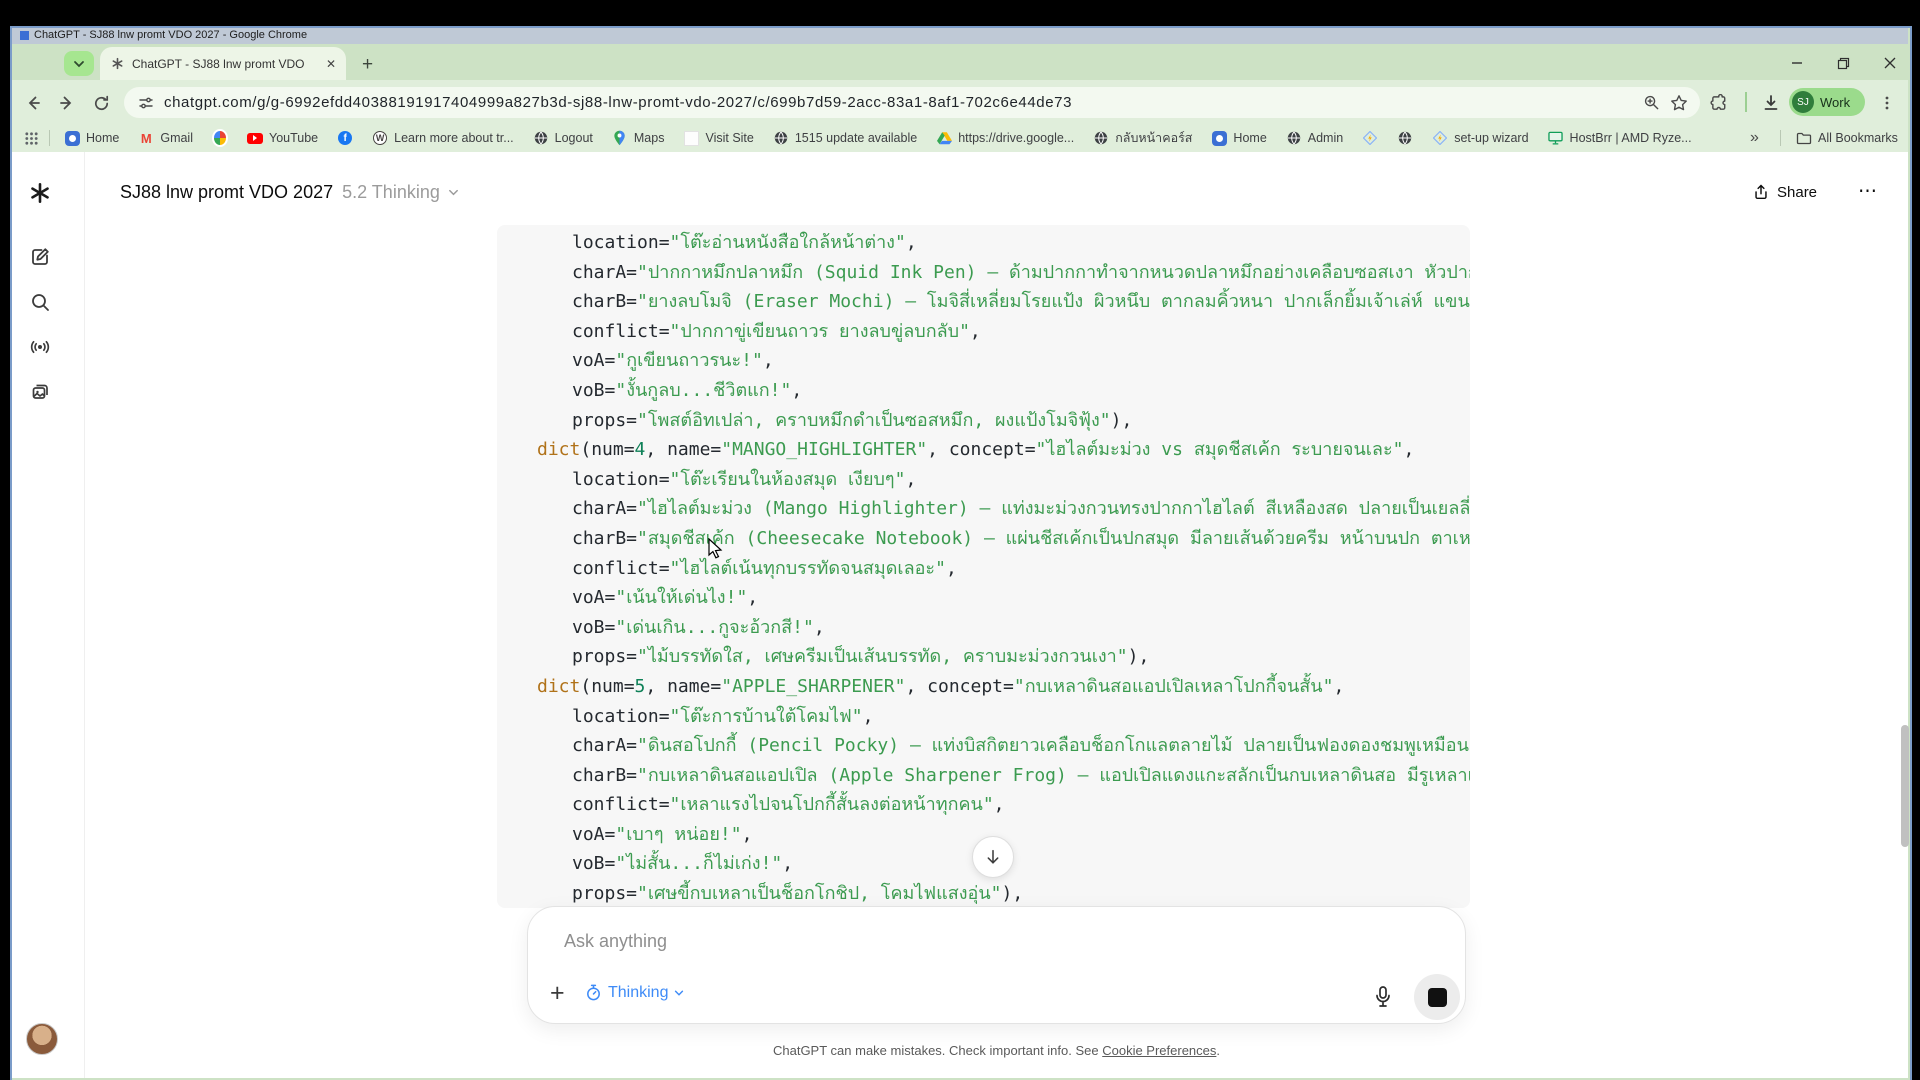 The image size is (1920, 1080). What do you see at coordinates (620, 138) in the screenshot?
I see `maps-icon` at bounding box center [620, 138].